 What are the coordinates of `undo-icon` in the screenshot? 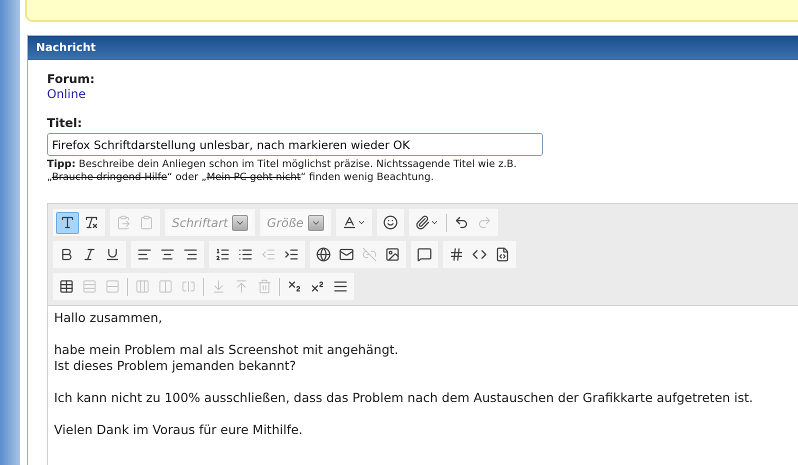 It's located at (461, 222).